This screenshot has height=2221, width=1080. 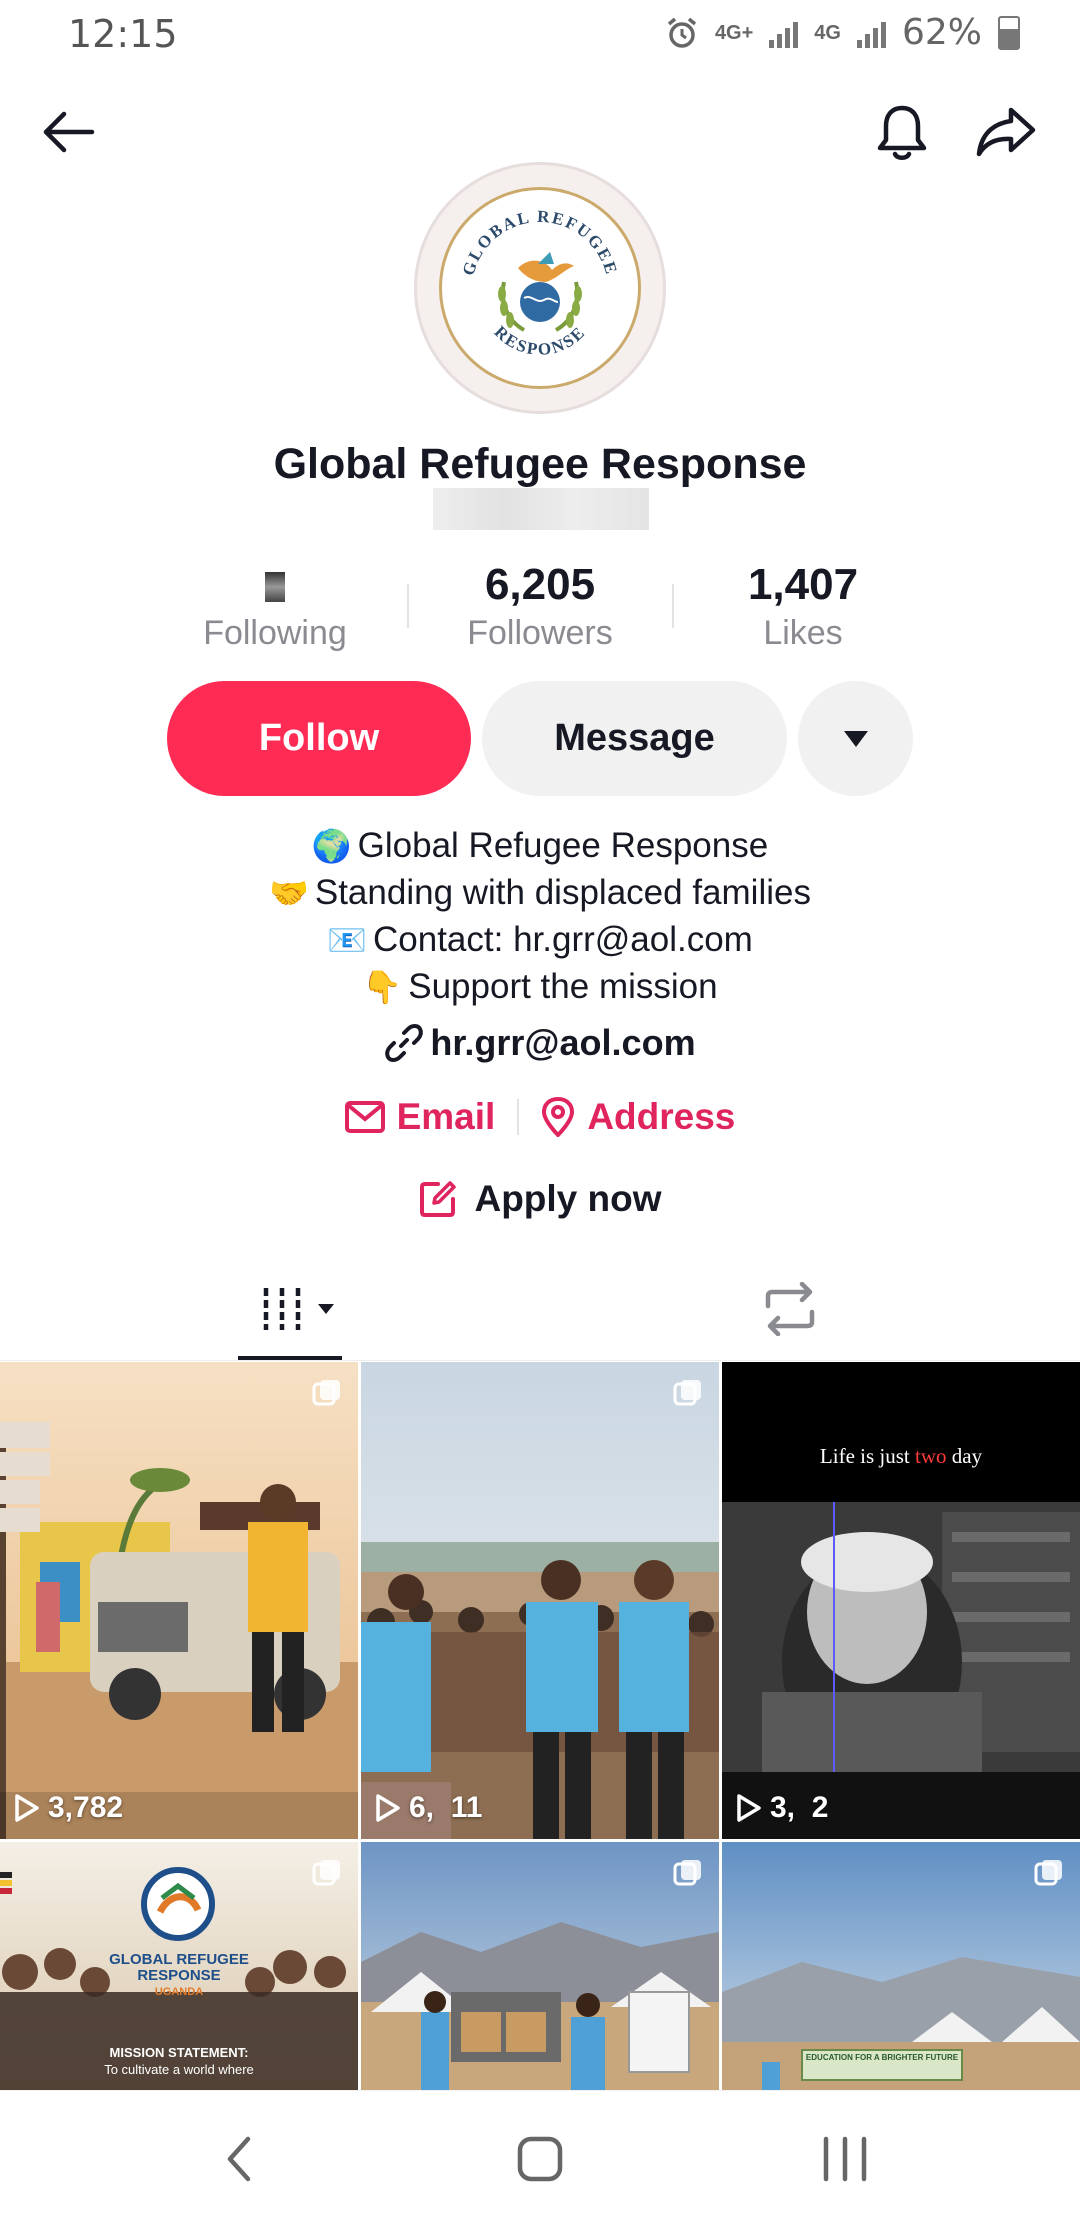 What do you see at coordinates (901, 1966) in the screenshot?
I see `video-tile: EDUCATION FOR A BRIGHTER FUTURE` at bounding box center [901, 1966].